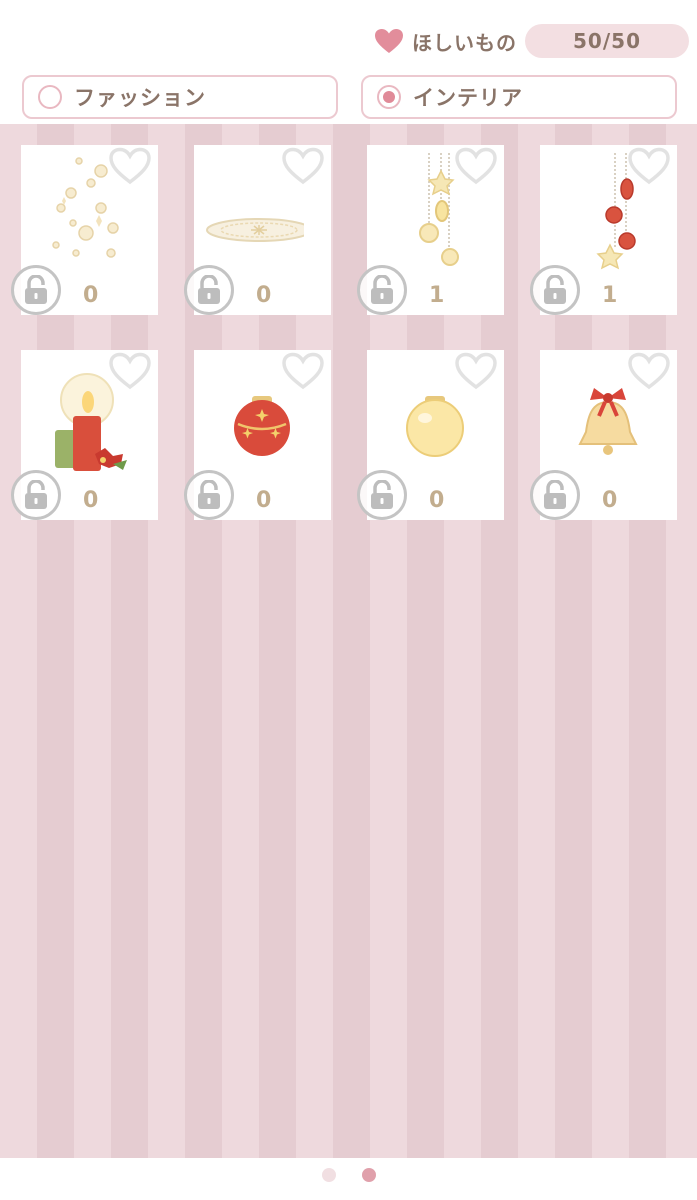 This screenshot has width=697, height=1200. I want to click on page-dot-2-active, so click(368, 1175).